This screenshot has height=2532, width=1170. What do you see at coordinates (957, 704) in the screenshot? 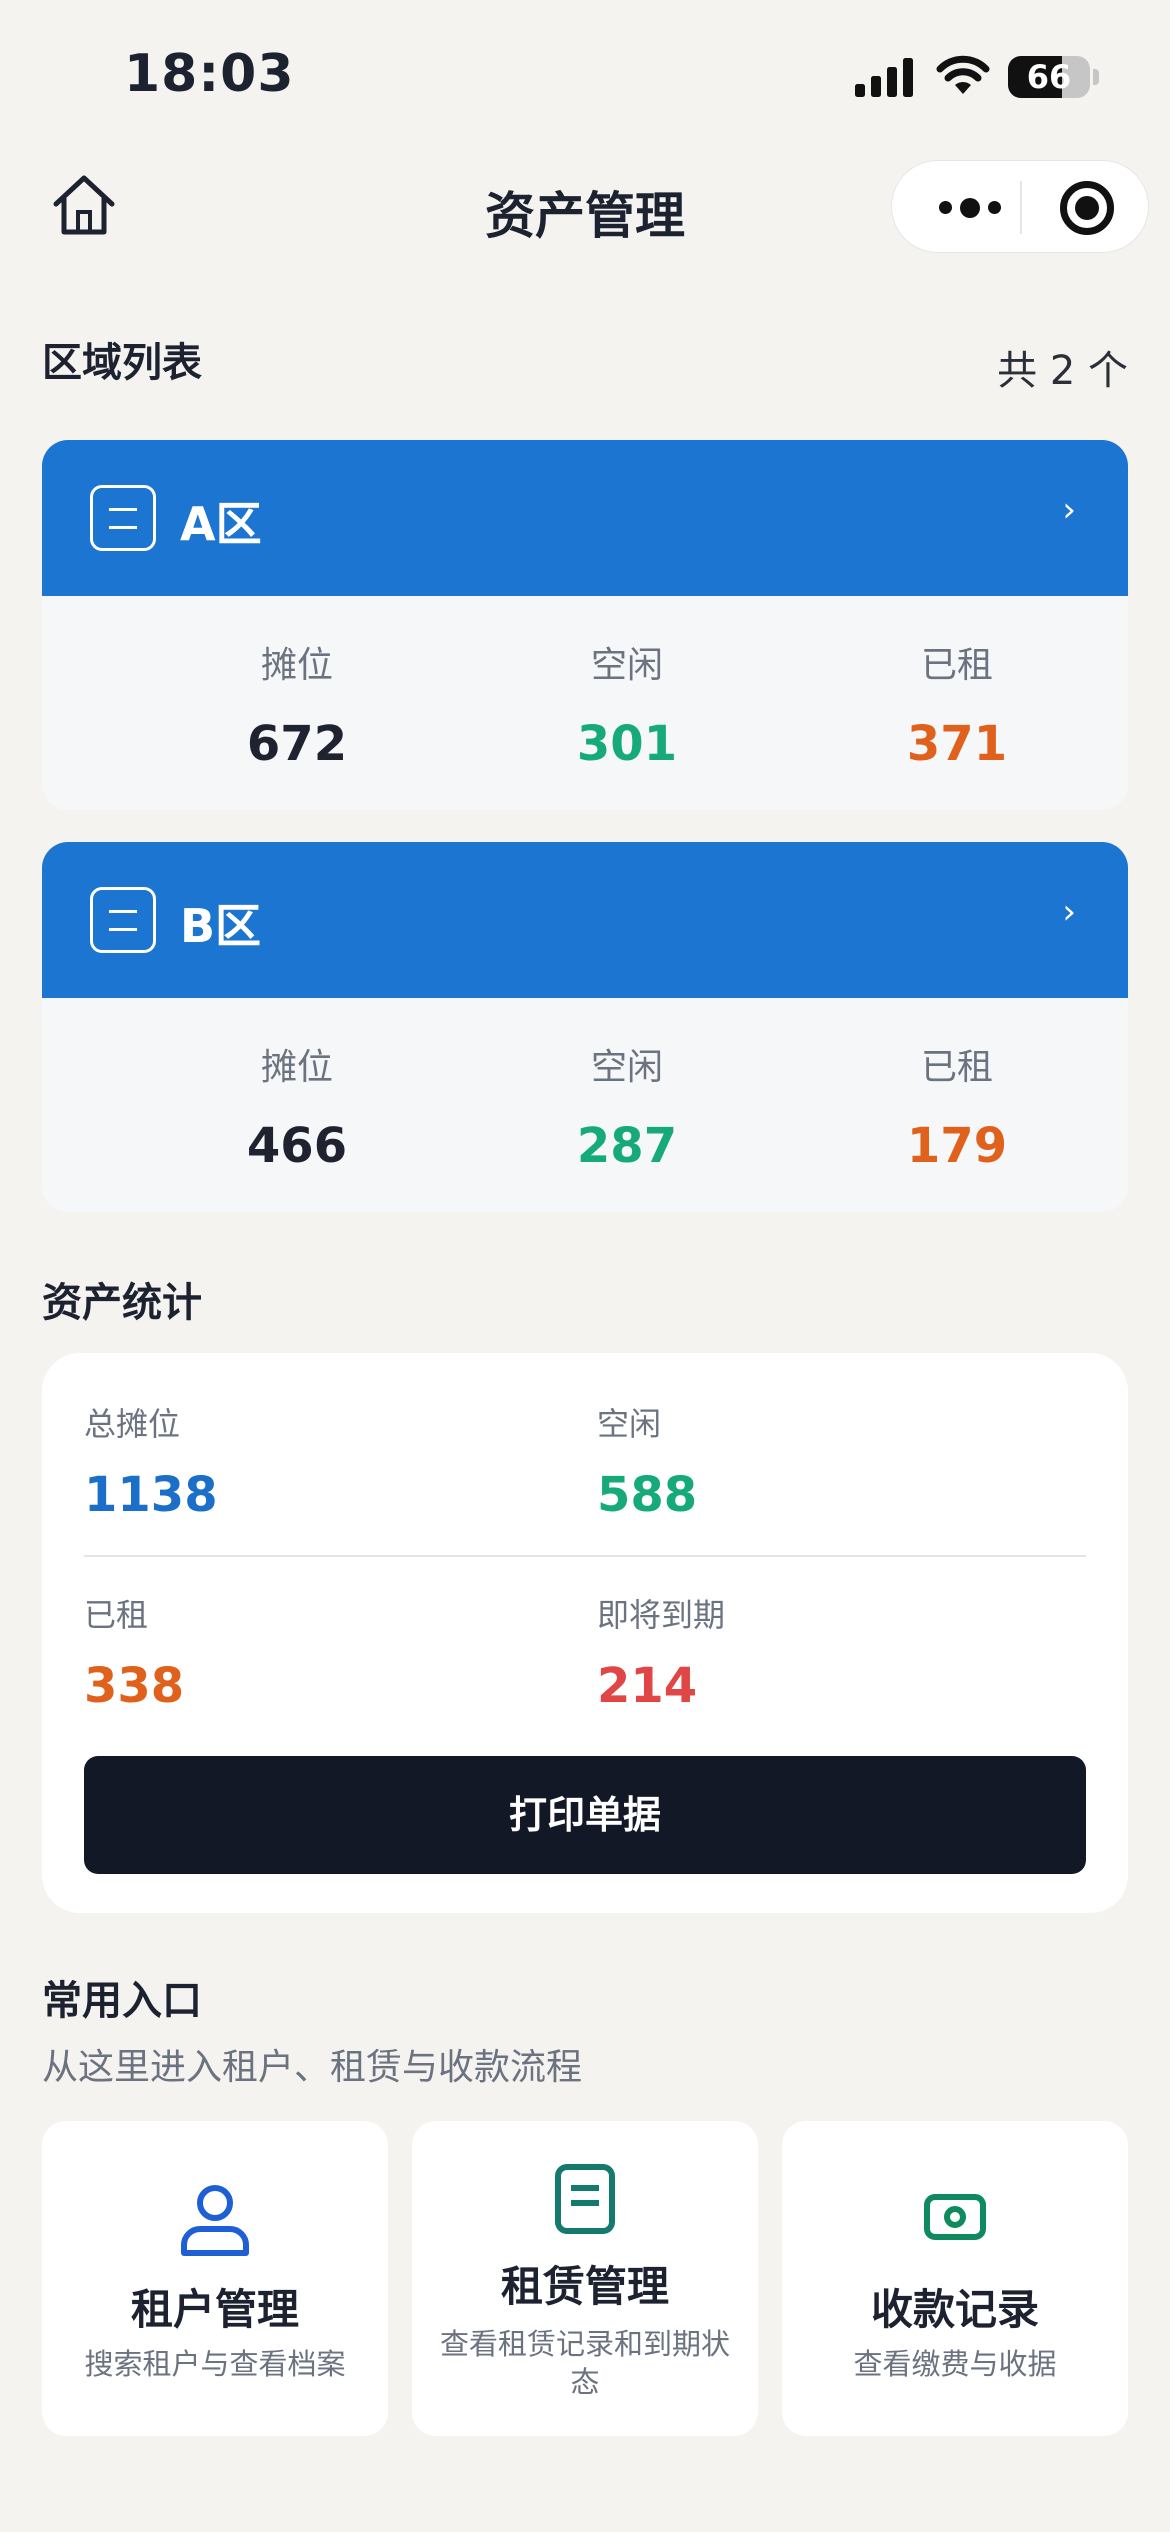
I see `area-stat-rented: 已租 371` at bounding box center [957, 704].